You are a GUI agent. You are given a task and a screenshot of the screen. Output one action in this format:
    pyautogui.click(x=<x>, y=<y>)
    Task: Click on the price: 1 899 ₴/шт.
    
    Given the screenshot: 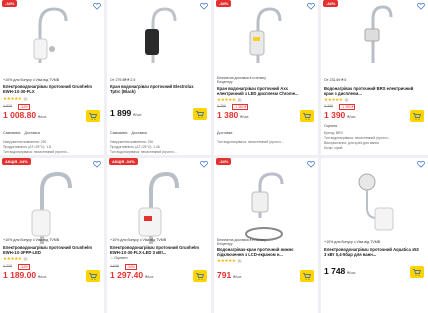 What is the action you would take?
    pyautogui.click(x=126, y=113)
    